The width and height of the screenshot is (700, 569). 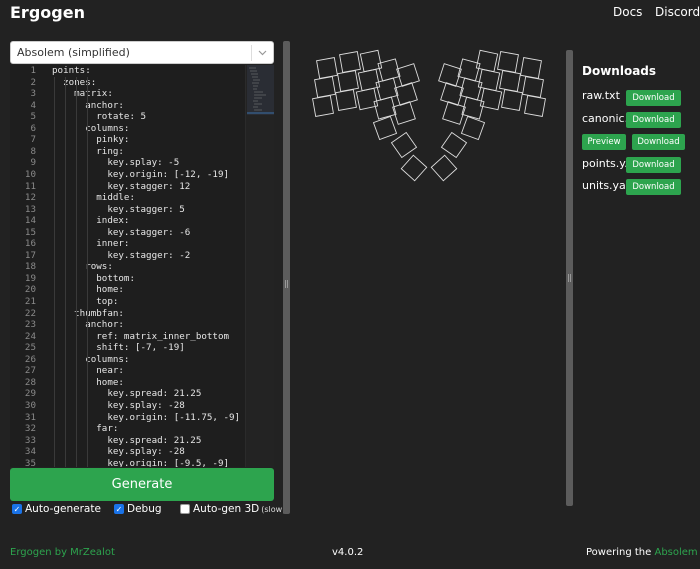 What do you see at coordinates (262, 53) in the screenshot?
I see `chevron-down-icon` at bounding box center [262, 53].